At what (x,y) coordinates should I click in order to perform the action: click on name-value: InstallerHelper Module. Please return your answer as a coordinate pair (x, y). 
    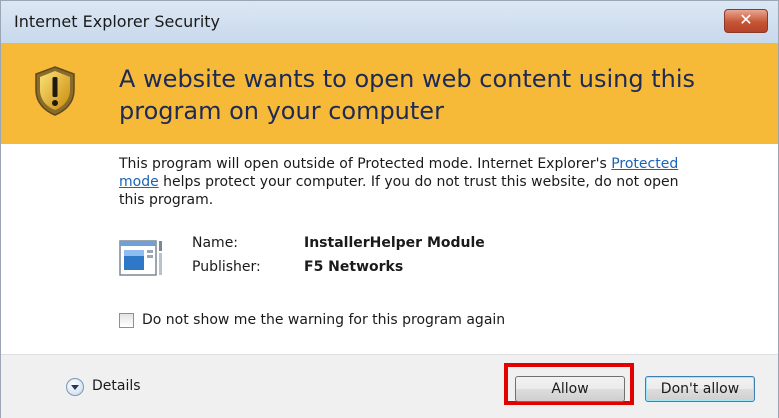
    Looking at the image, I should click on (394, 243).